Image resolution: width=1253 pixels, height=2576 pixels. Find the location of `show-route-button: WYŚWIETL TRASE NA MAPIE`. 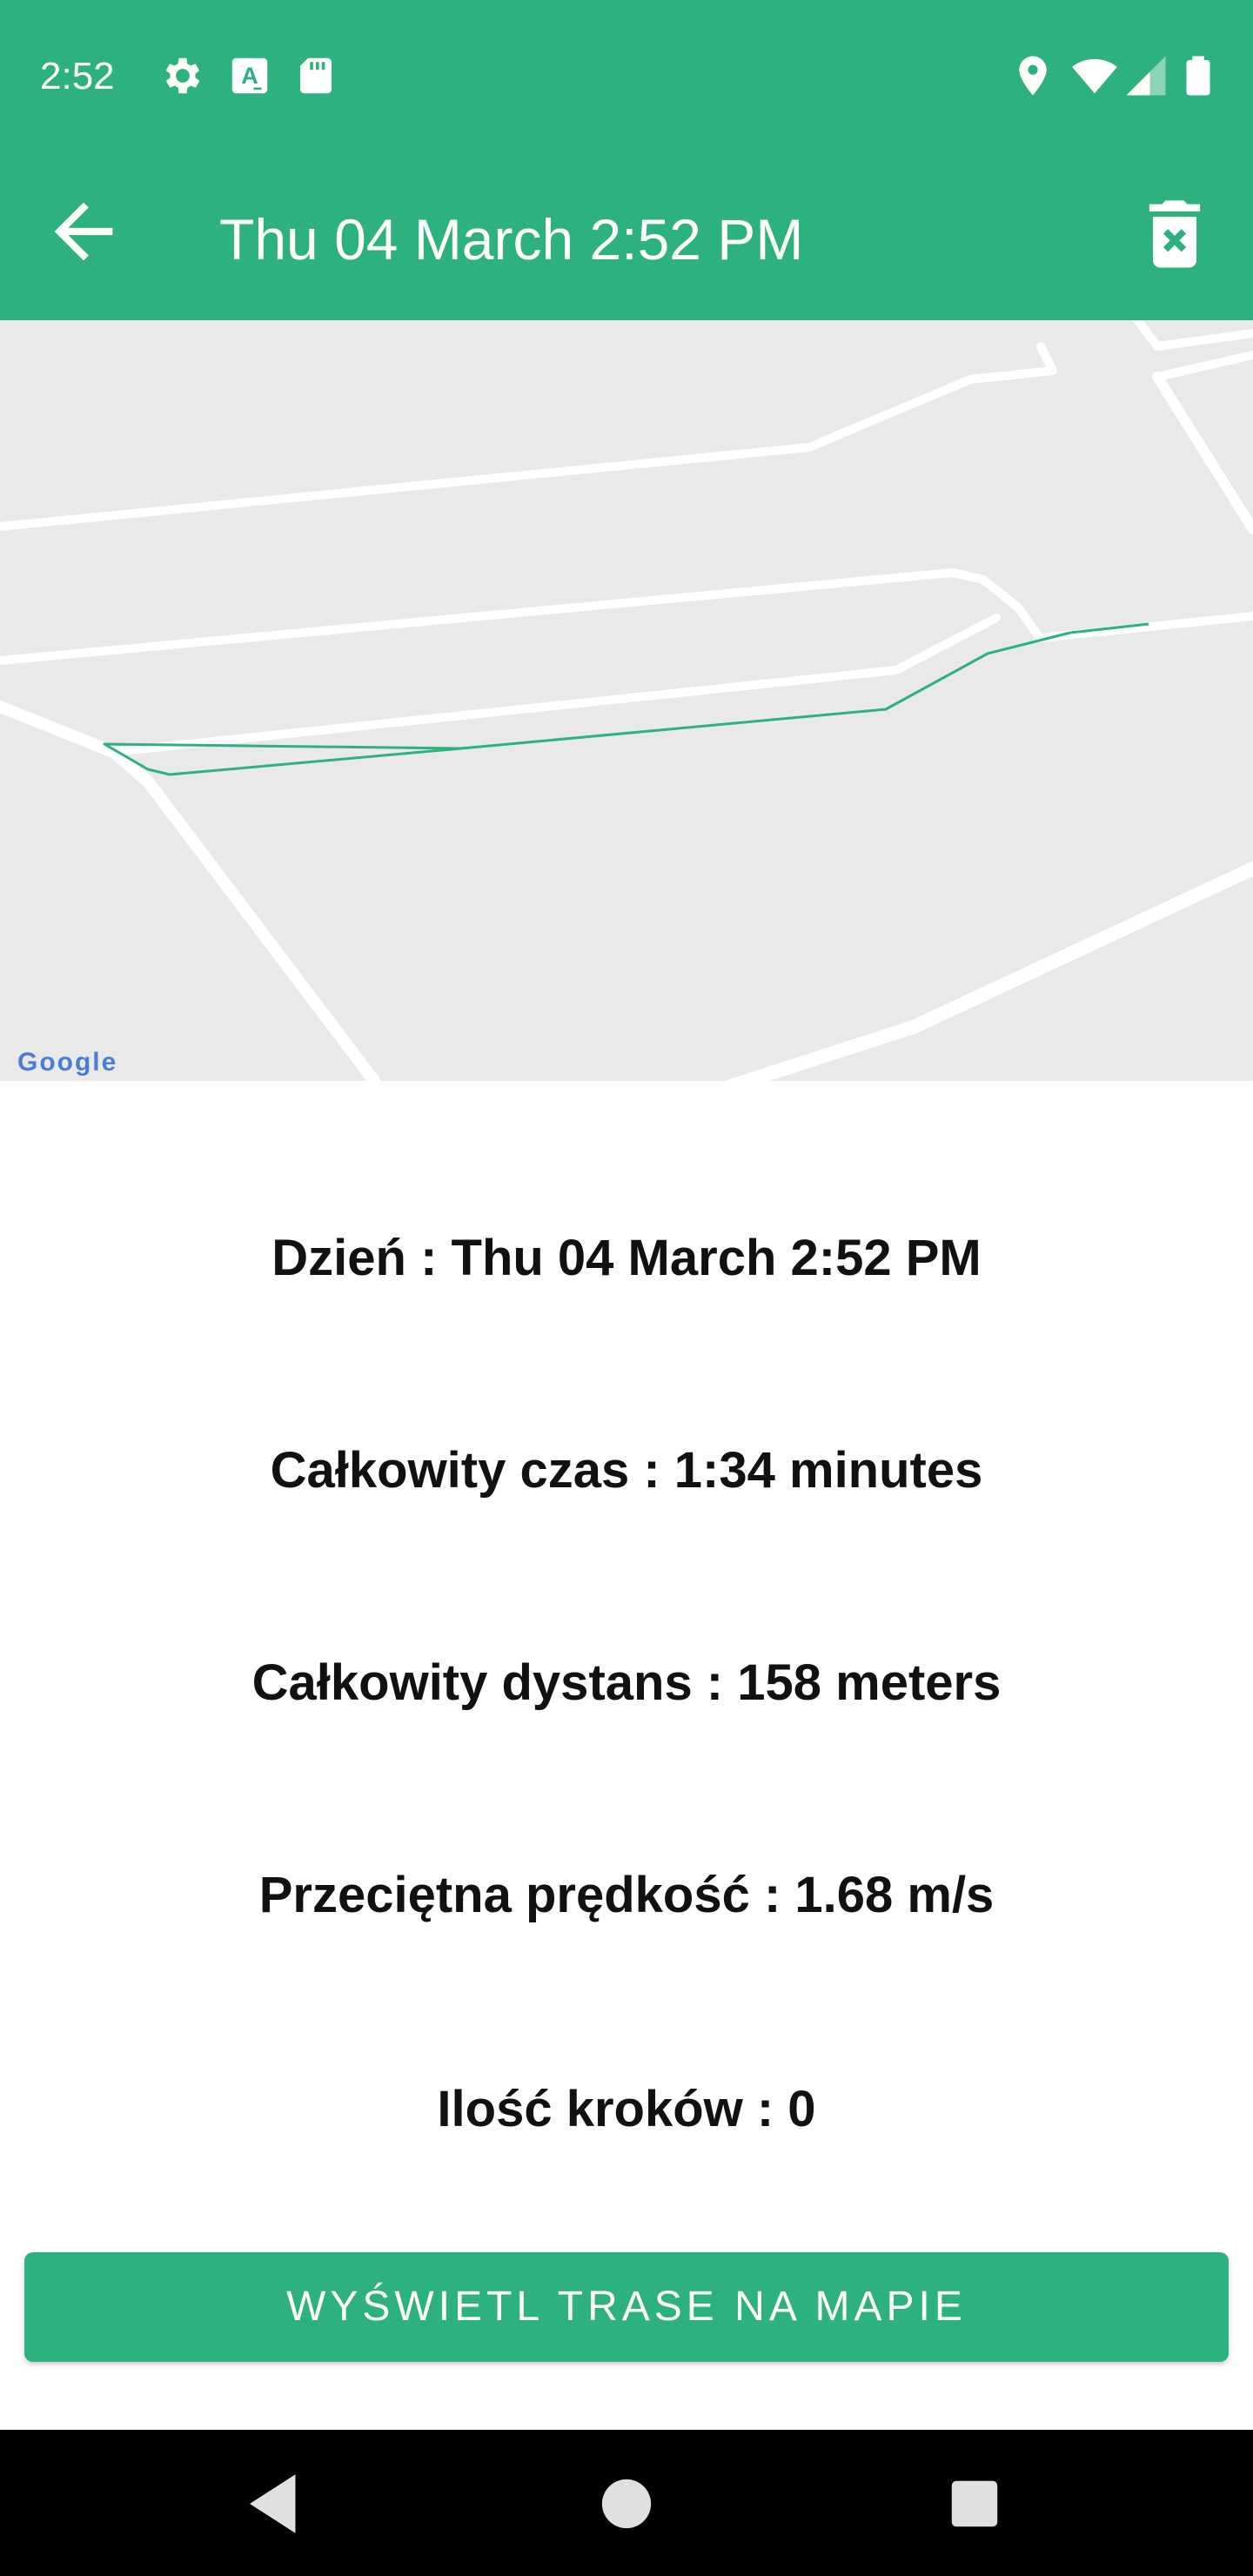

show-route-button: WYŚWIETL TRASE NA MAPIE is located at coordinates (626, 2307).